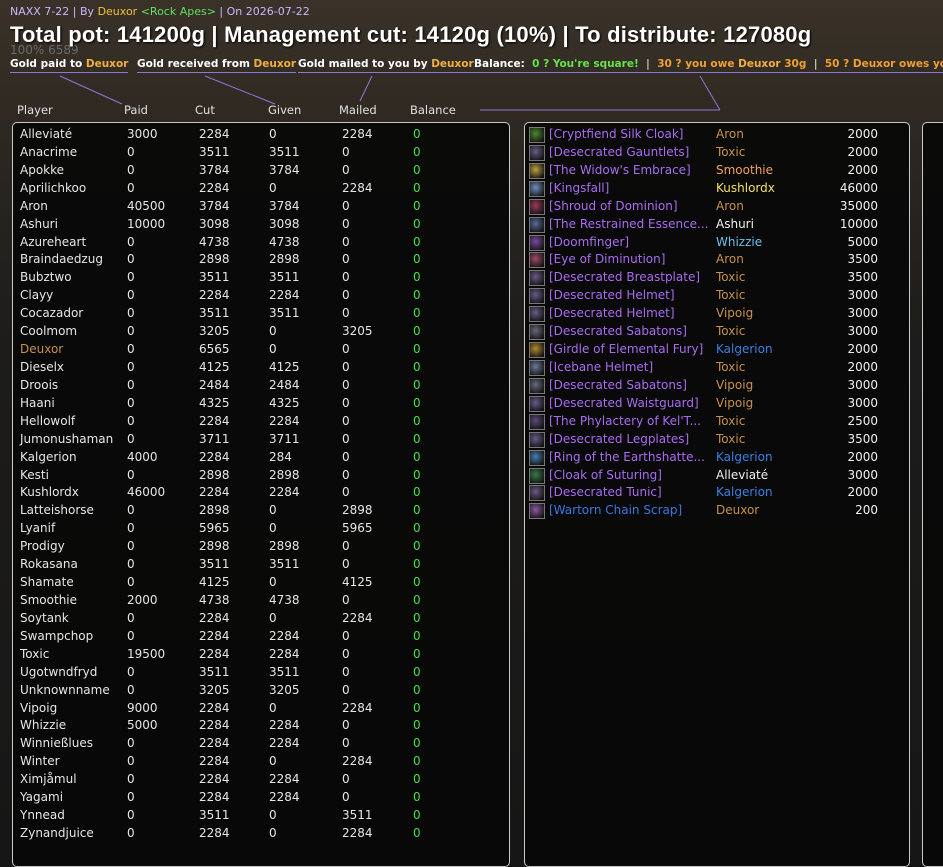 This screenshot has height=867, width=943. What do you see at coordinates (280, 456) in the screenshot?
I see `given-value: 284` at bounding box center [280, 456].